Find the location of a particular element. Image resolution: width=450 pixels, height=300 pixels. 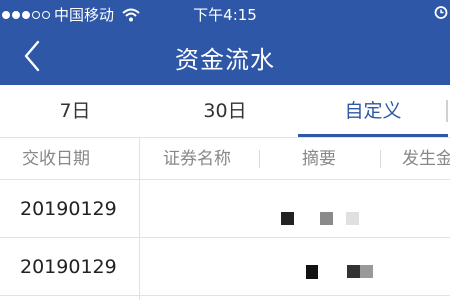

tab-30-days: 30日 is located at coordinates (225, 111).